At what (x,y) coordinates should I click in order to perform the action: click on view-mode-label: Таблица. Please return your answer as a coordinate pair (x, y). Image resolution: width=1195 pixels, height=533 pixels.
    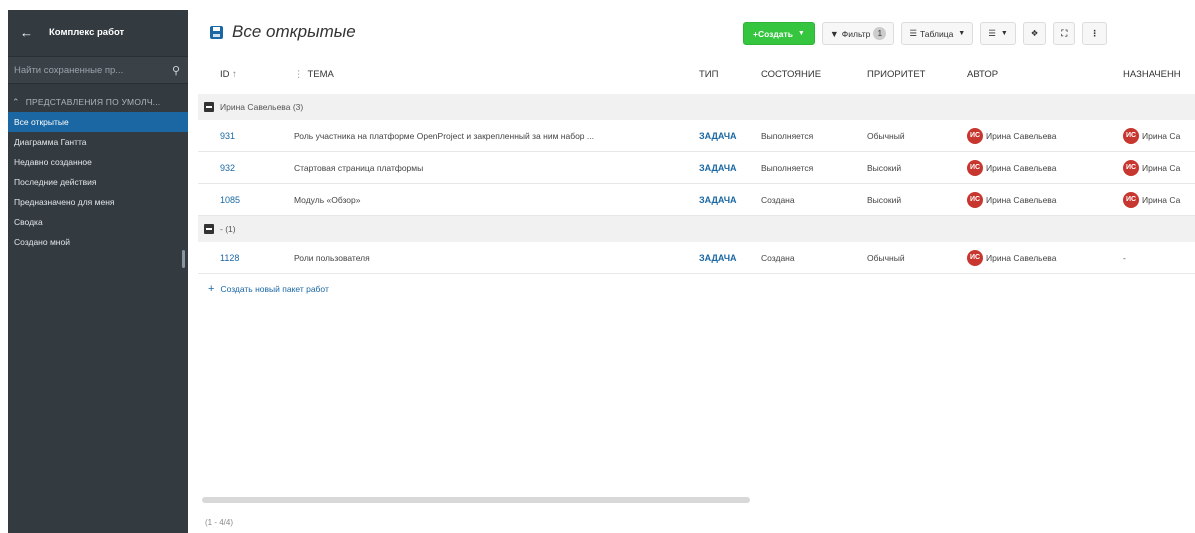
    Looking at the image, I should click on (936, 33).